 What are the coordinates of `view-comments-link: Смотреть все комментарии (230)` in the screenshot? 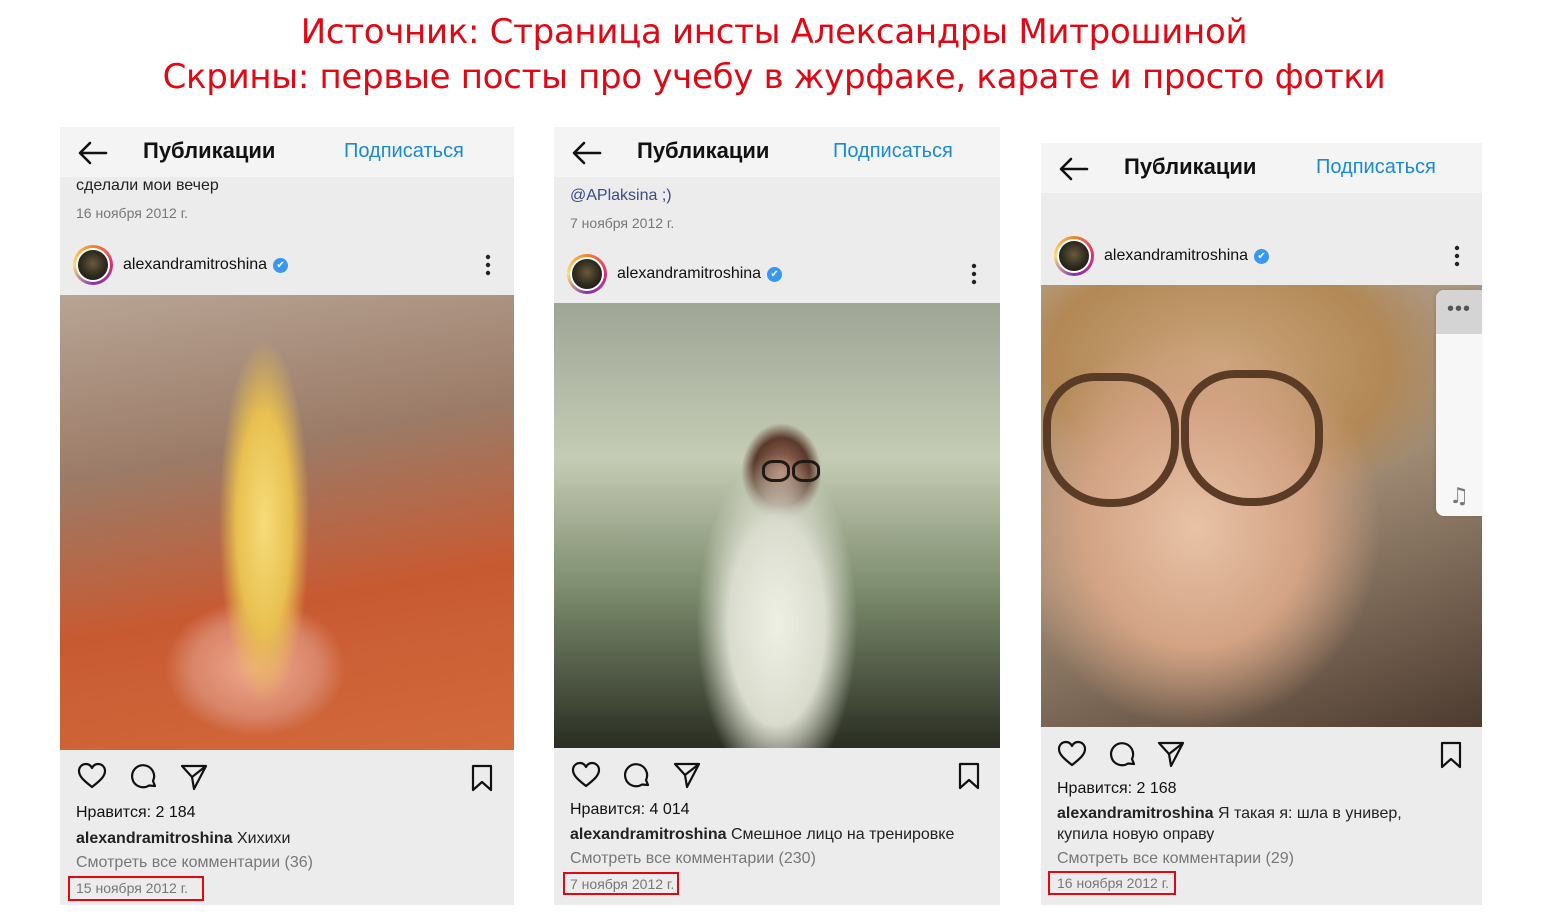 It's located at (693, 859).